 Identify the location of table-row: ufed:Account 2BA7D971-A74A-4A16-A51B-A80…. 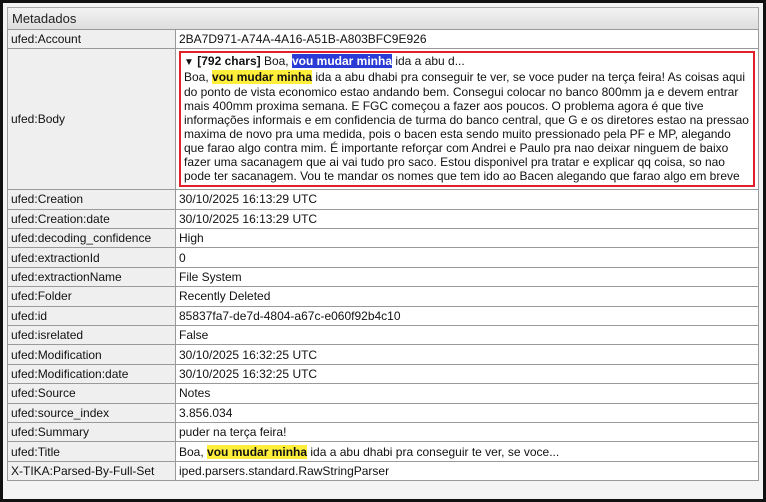
(383, 39).